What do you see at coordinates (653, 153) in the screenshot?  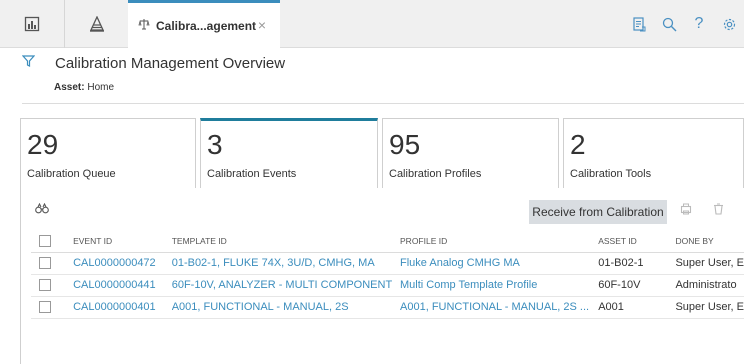 I see `card-calibration-tools: 2 Calibration Tools` at bounding box center [653, 153].